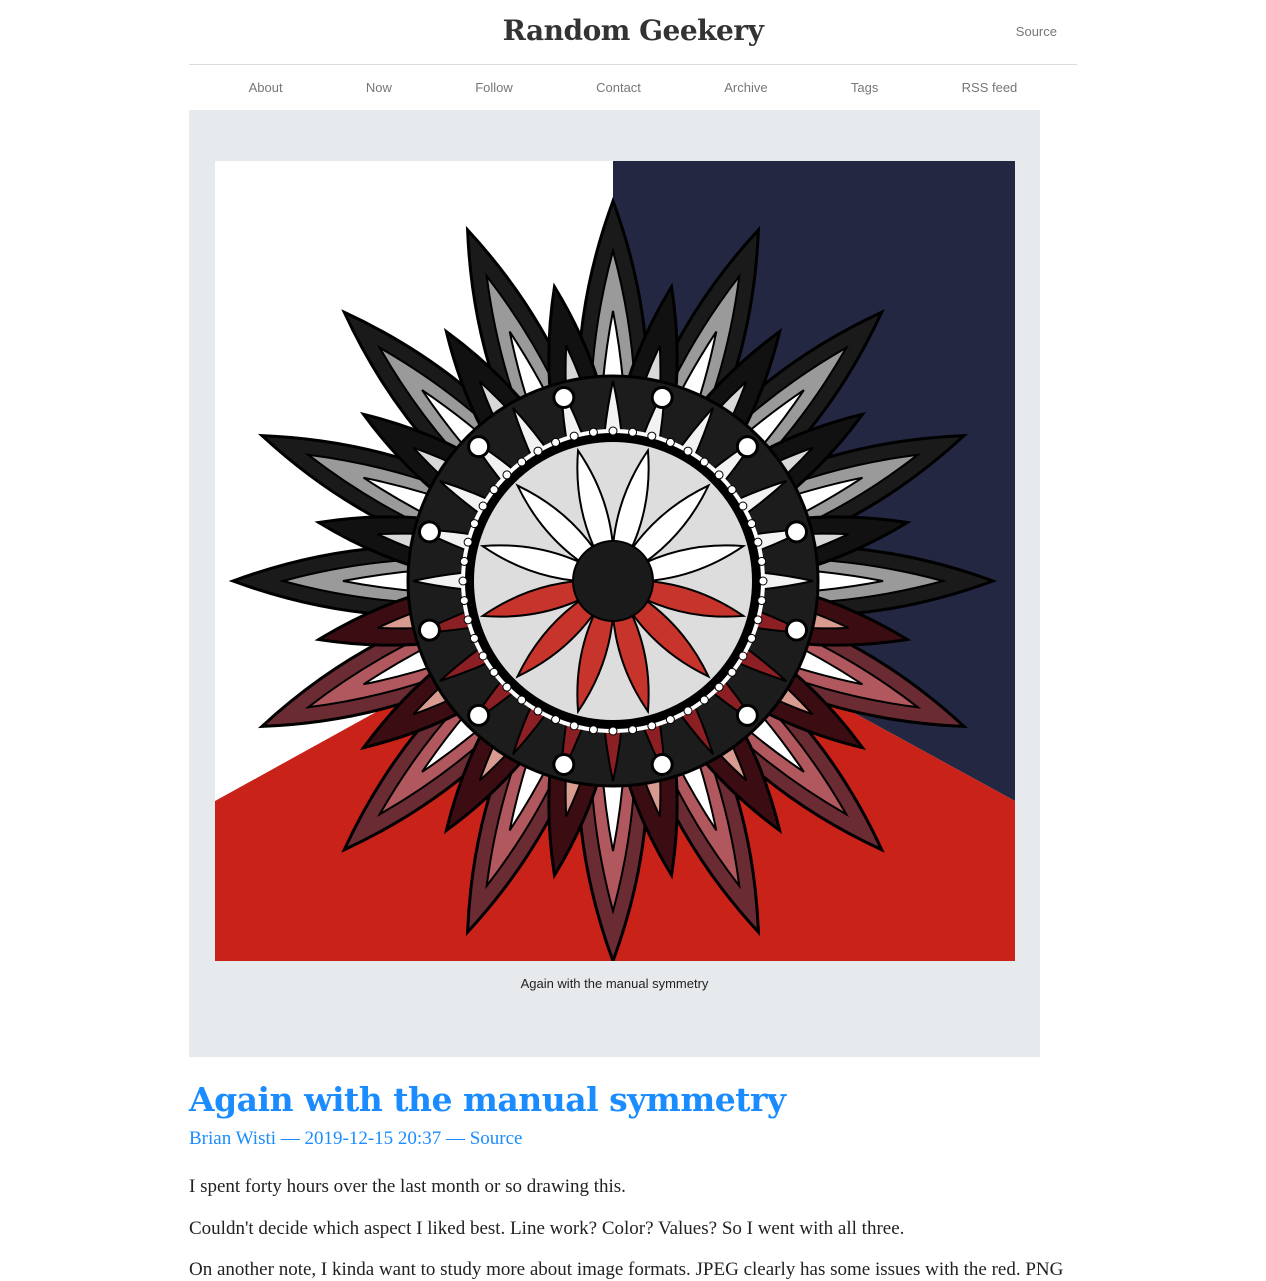 The image size is (1266, 1281). I want to click on site-header: Random Geekery Source, so click(633, 32).